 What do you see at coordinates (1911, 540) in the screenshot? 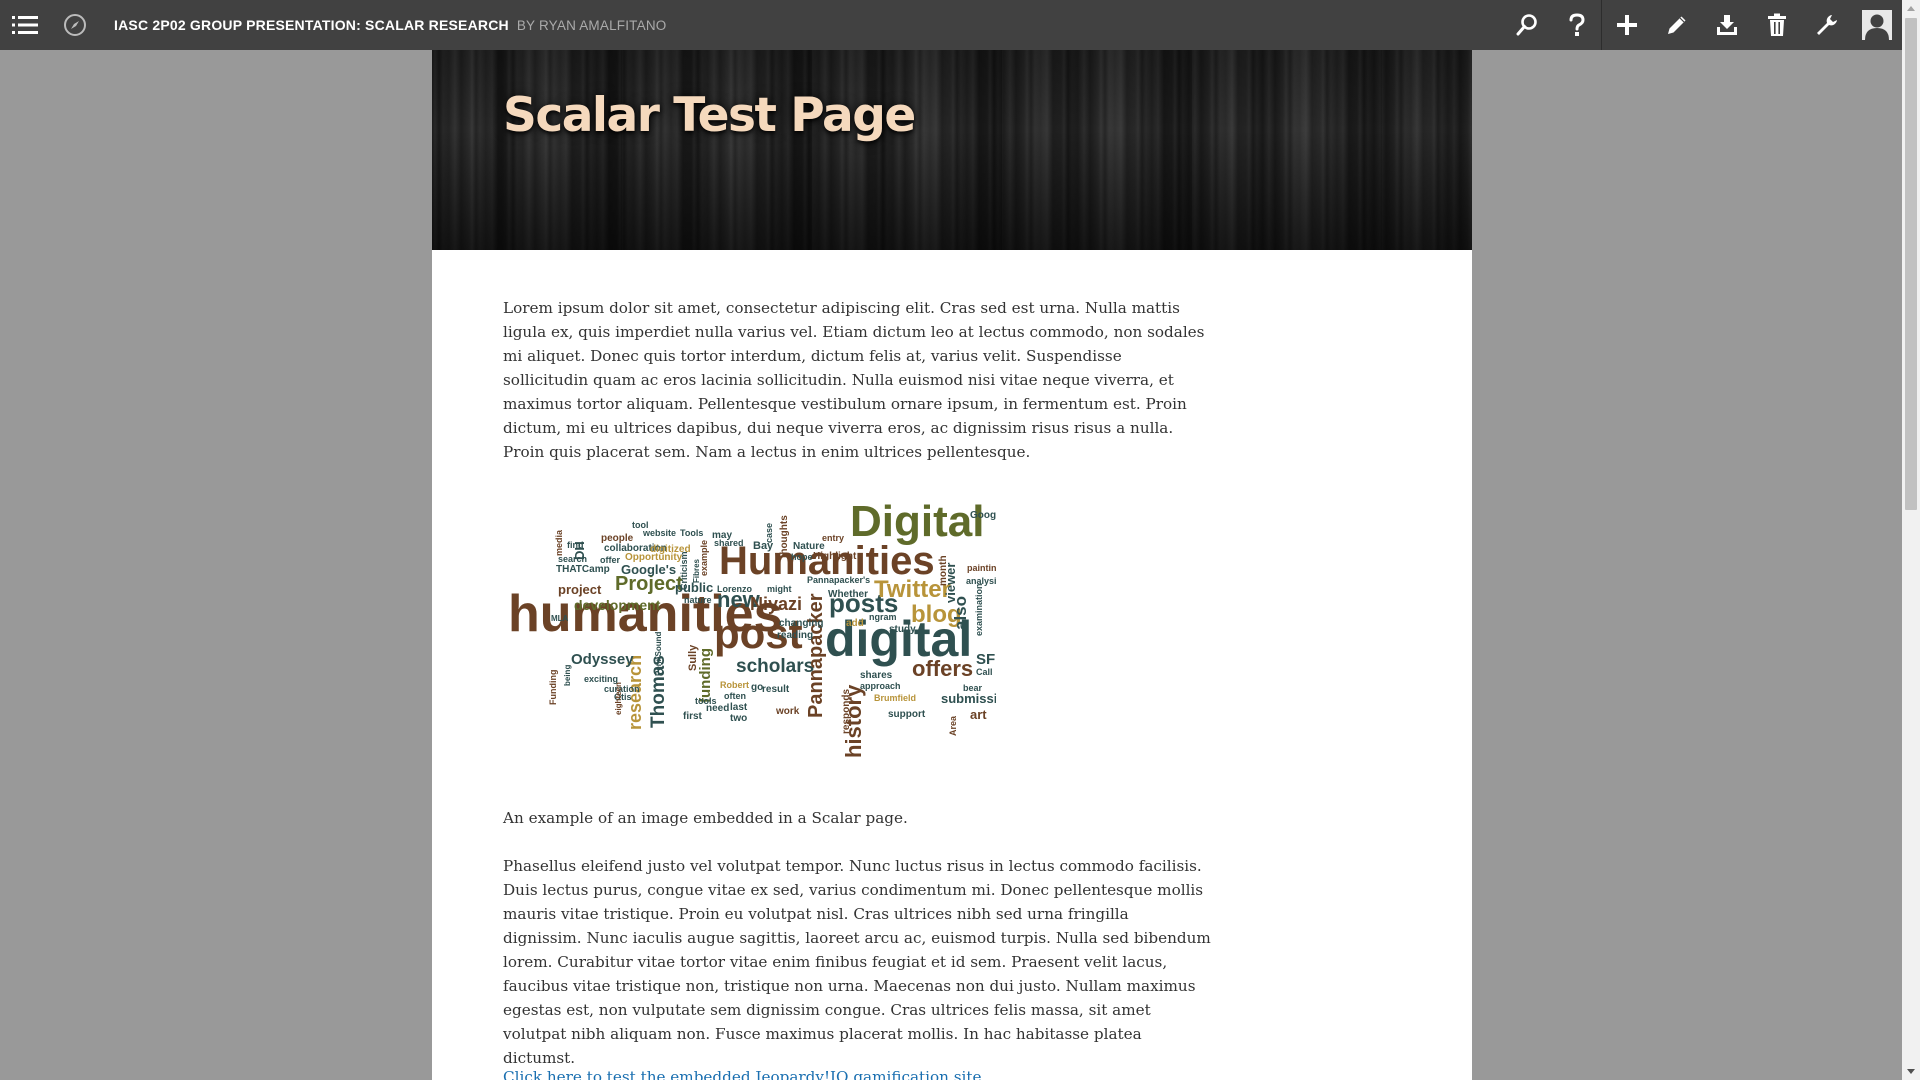
I see `vertical-scrollbar` at bounding box center [1911, 540].